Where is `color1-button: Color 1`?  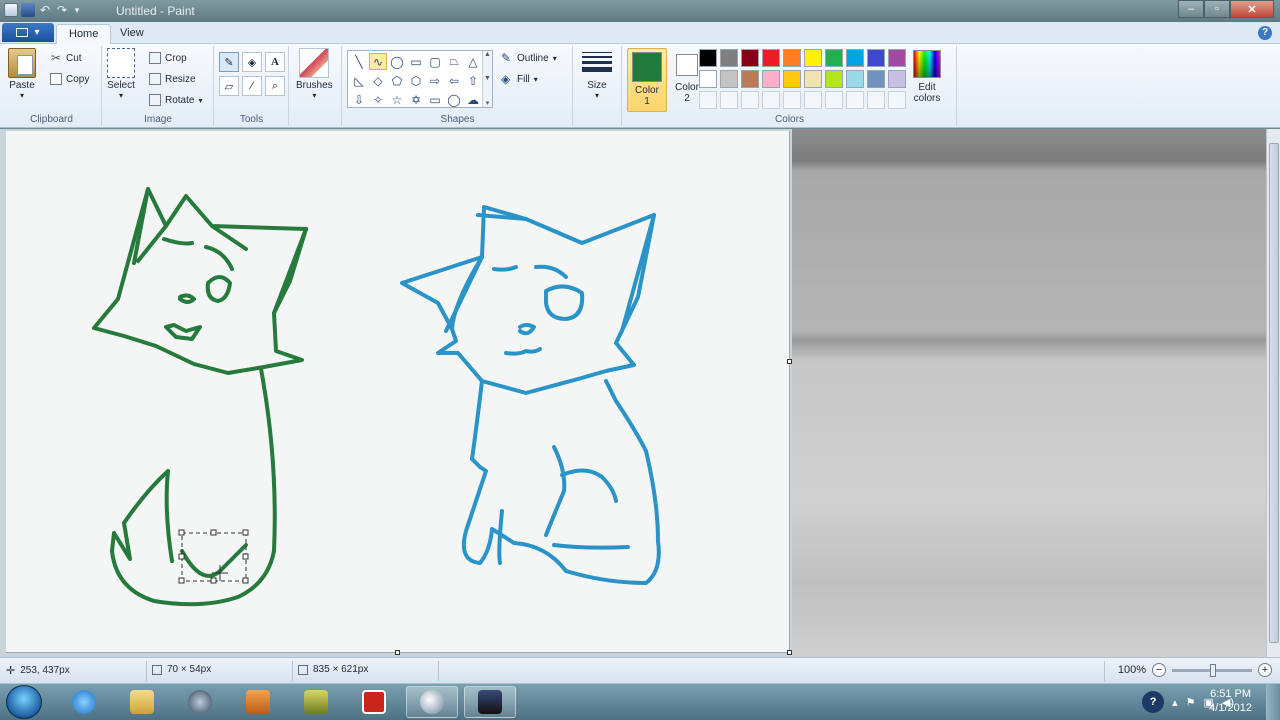 color1-button: Color 1 is located at coordinates (647, 80).